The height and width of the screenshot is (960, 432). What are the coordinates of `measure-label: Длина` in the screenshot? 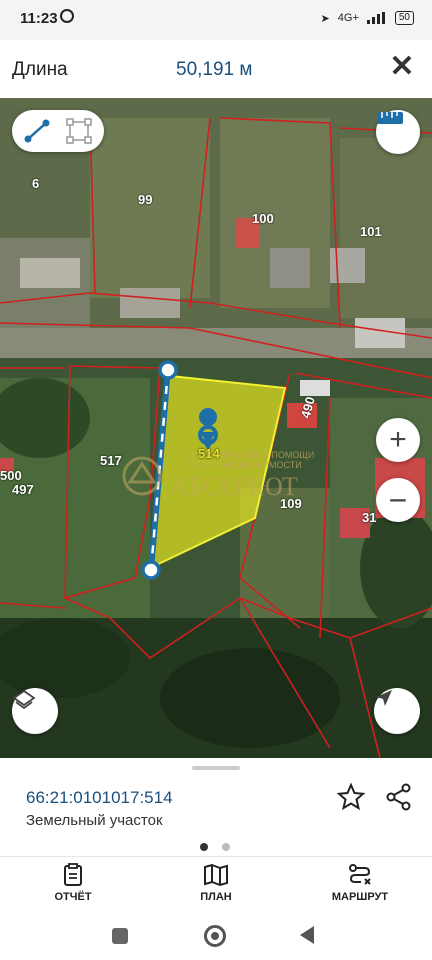 It's located at (40, 69).